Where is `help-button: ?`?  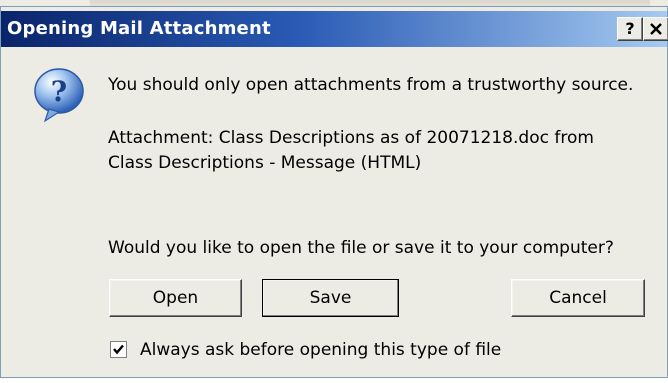
help-button: ? is located at coordinates (630, 29).